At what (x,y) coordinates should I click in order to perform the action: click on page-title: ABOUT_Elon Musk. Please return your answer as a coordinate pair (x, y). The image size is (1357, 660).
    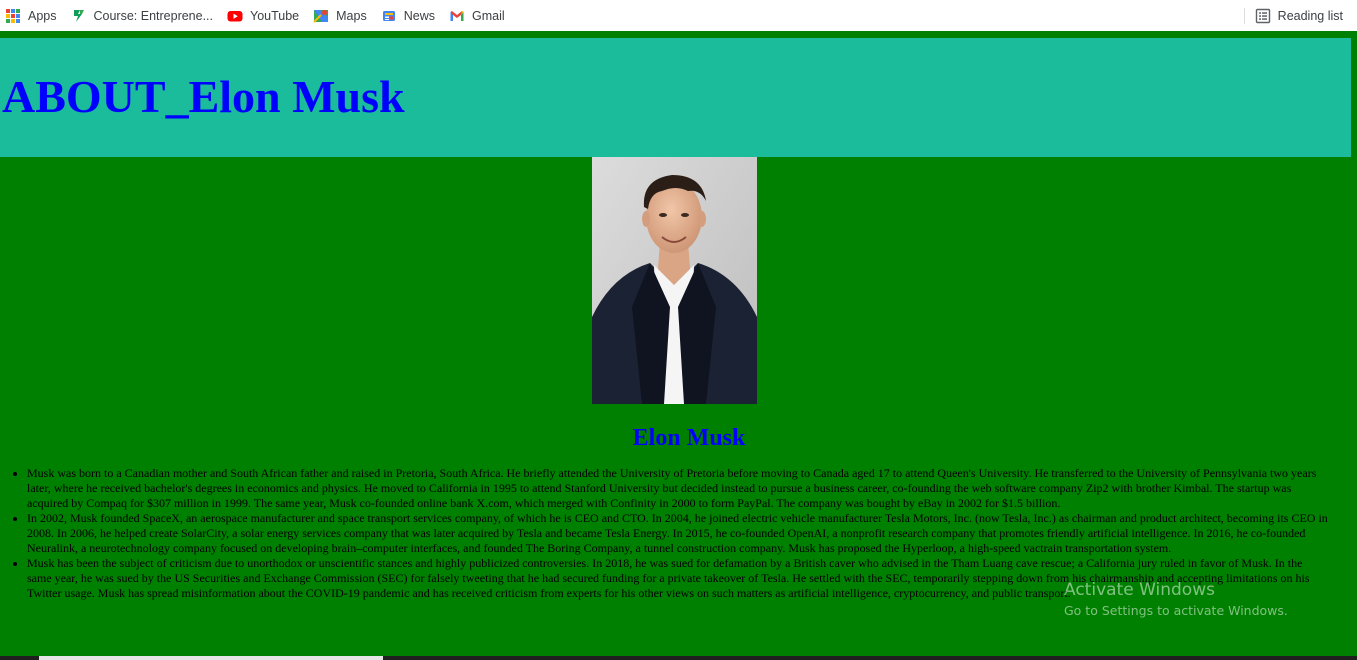
    Looking at the image, I should click on (203, 96).